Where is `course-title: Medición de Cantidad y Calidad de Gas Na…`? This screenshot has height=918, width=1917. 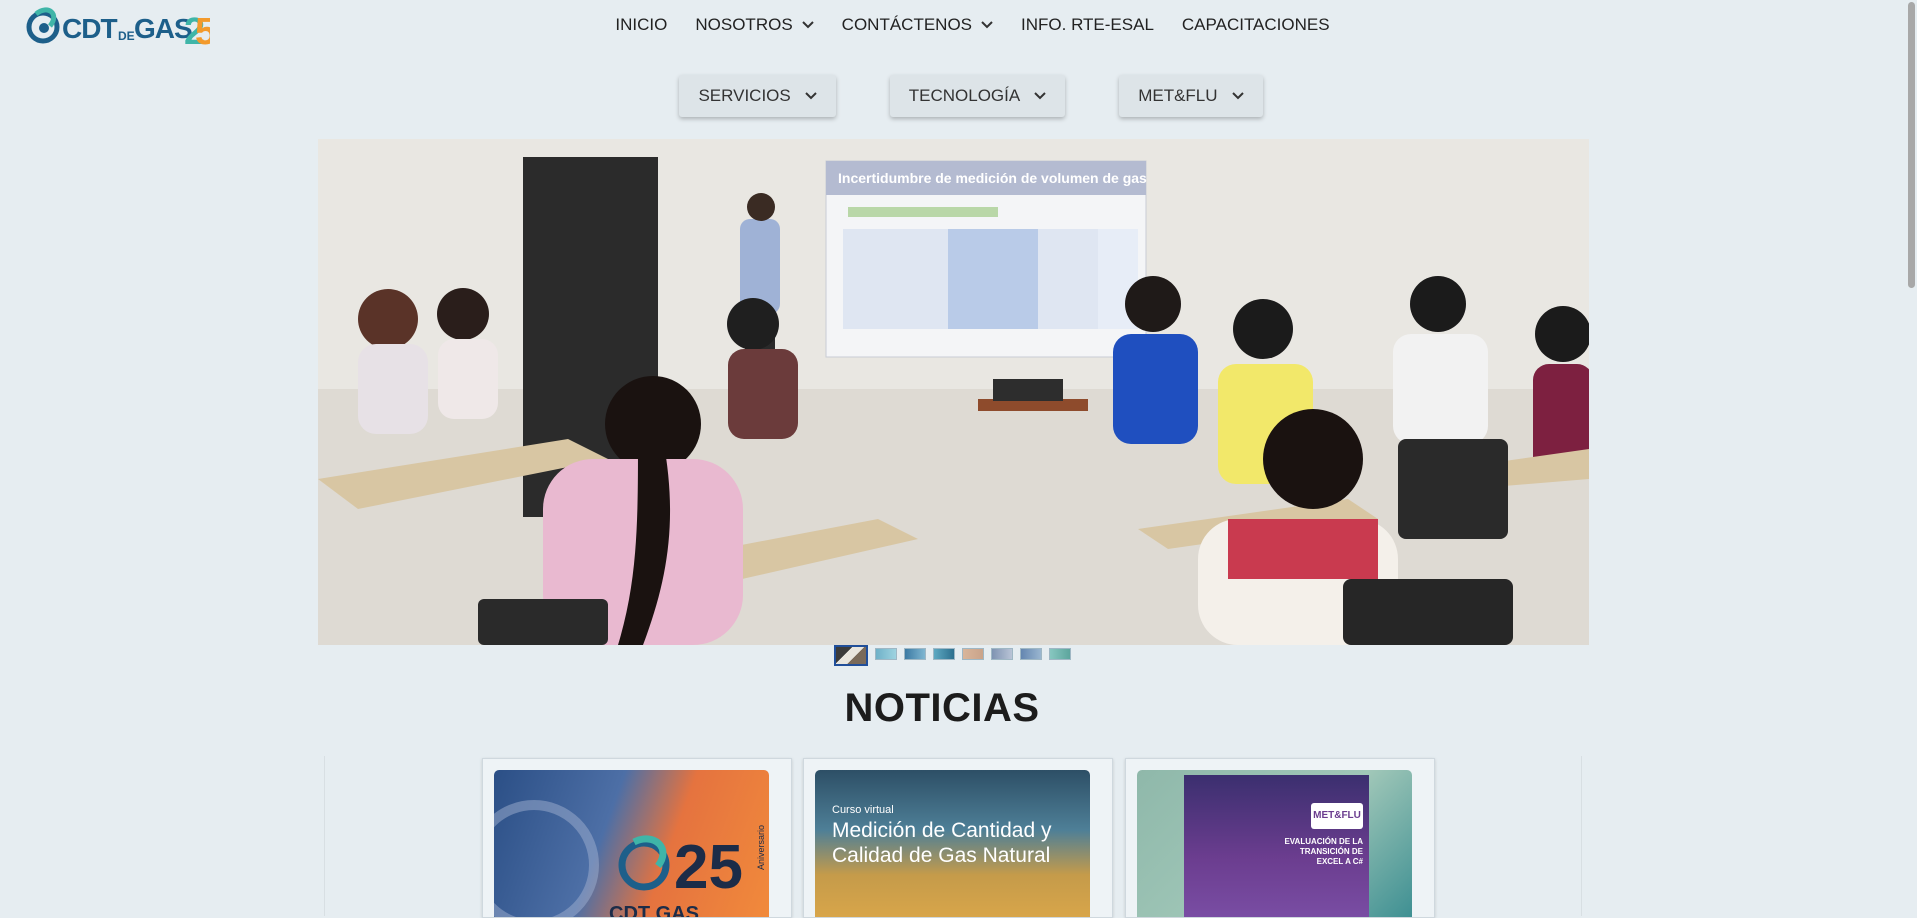 course-title: Medición de Cantidad y Calidad de Gas Na… is located at coordinates (942, 843).